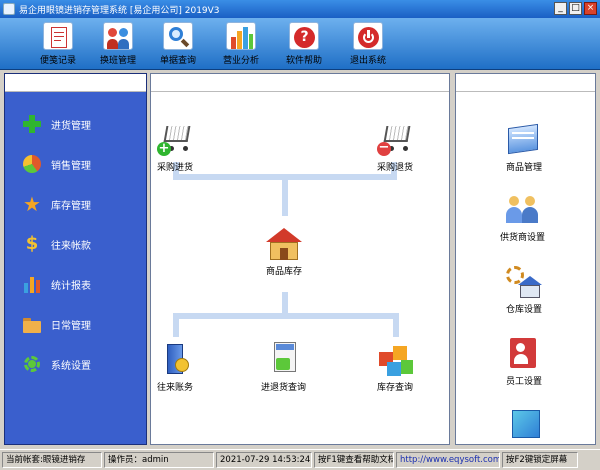 This screenshot has width=600, height=470. Describe the element at coordinates (71, 126) in the screenshot. I see `sidebar-item-label: 进货管理` at that location.